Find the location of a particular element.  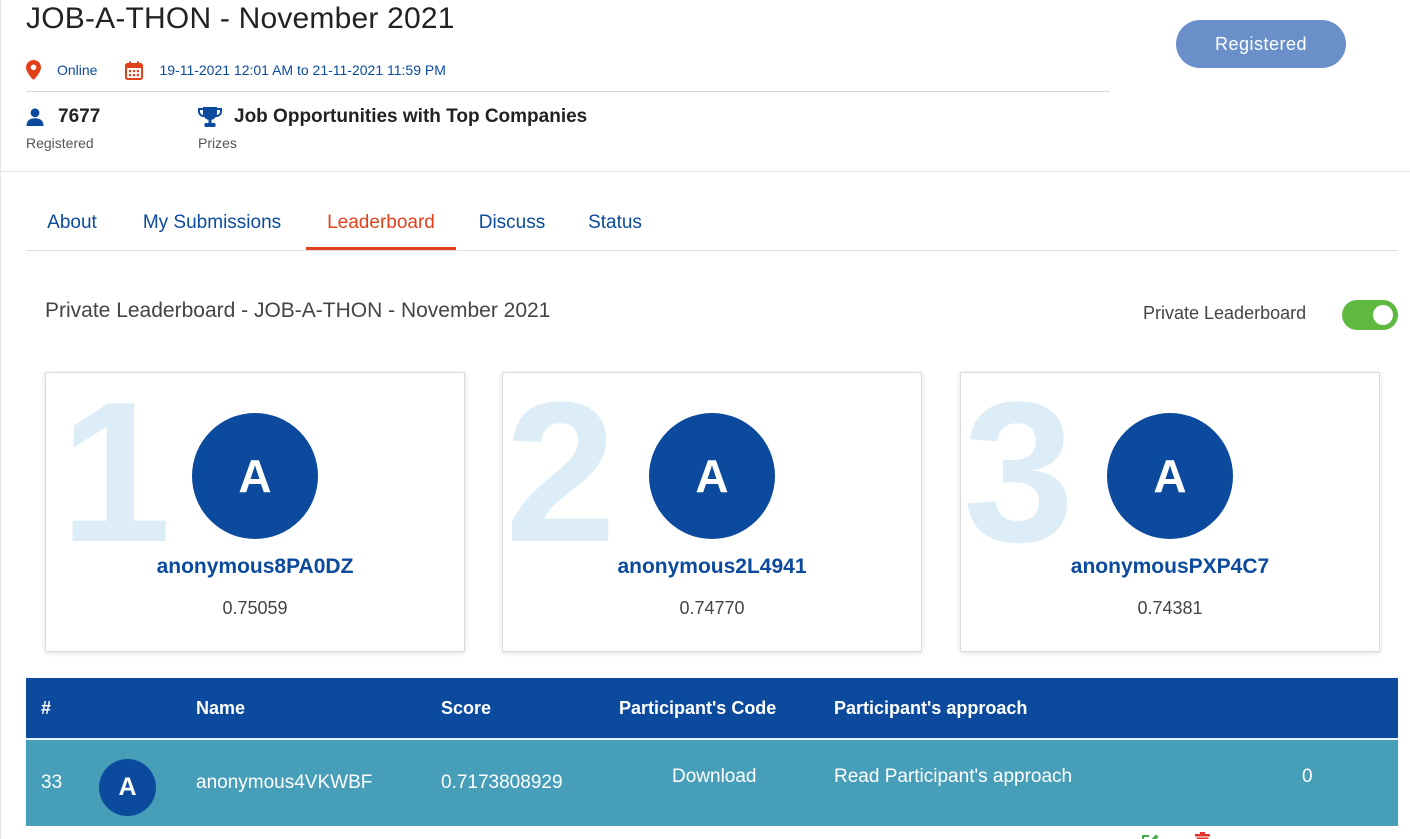

download-code-link: Download is located at coordinates (714, 777).